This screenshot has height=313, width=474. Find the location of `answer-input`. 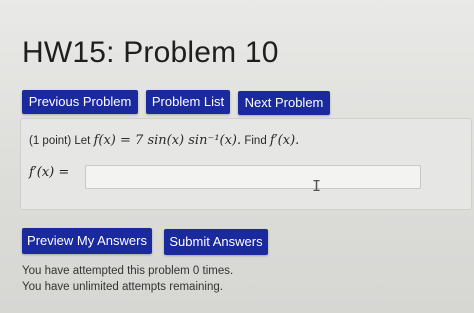

answer-input is located at coordinates (253, 177).